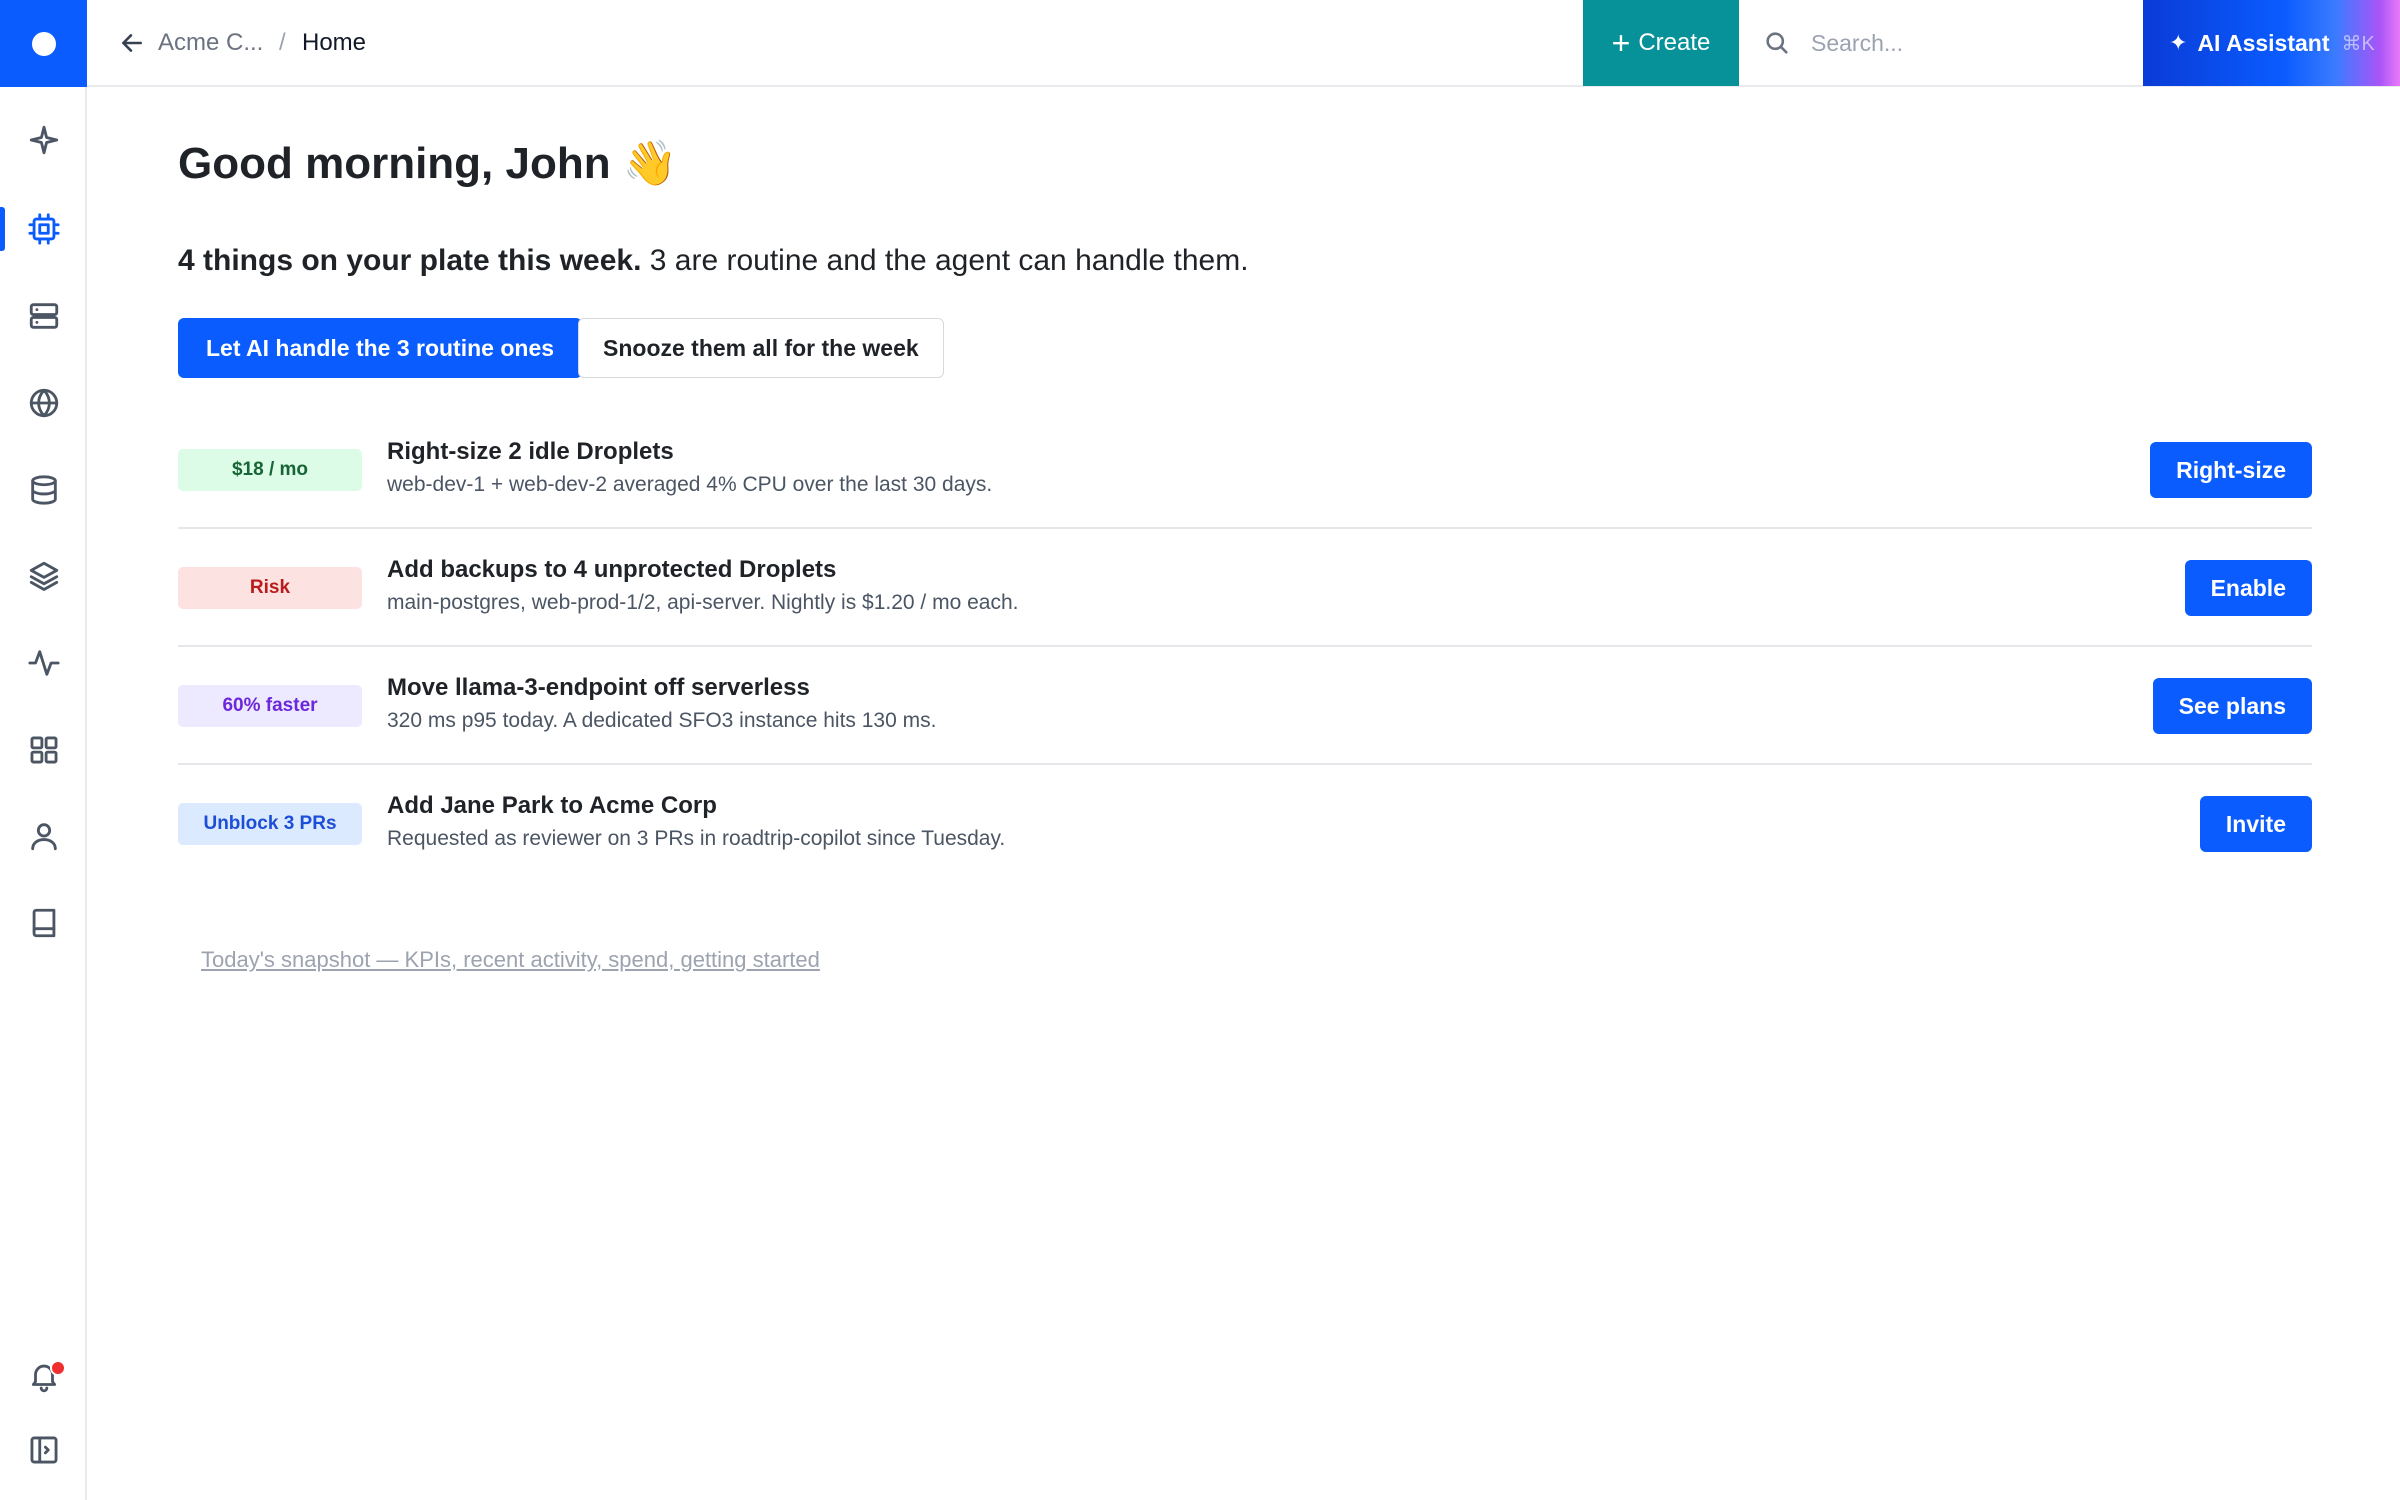 Image resolution: width=2400 pixels, height=1500 pixels. What do you see at coordinates (612, 569) in the screenshot?
I see `task-title: Add backups to 4 unprotected Droplets` at bounding box center [612, 569].